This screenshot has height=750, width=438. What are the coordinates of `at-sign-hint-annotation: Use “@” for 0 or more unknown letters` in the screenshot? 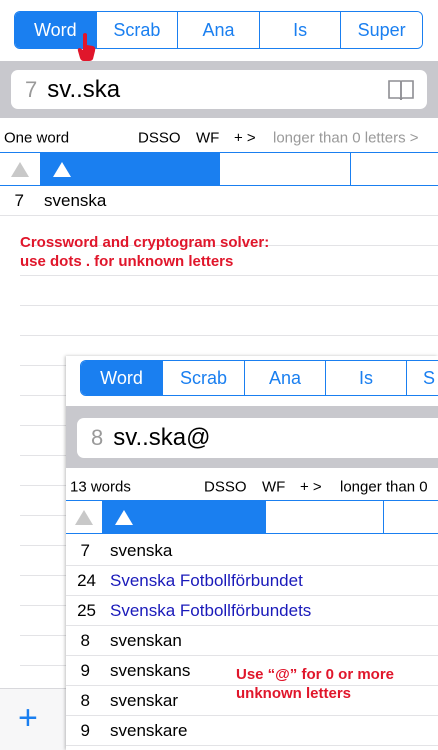 It's located at (315, 684).